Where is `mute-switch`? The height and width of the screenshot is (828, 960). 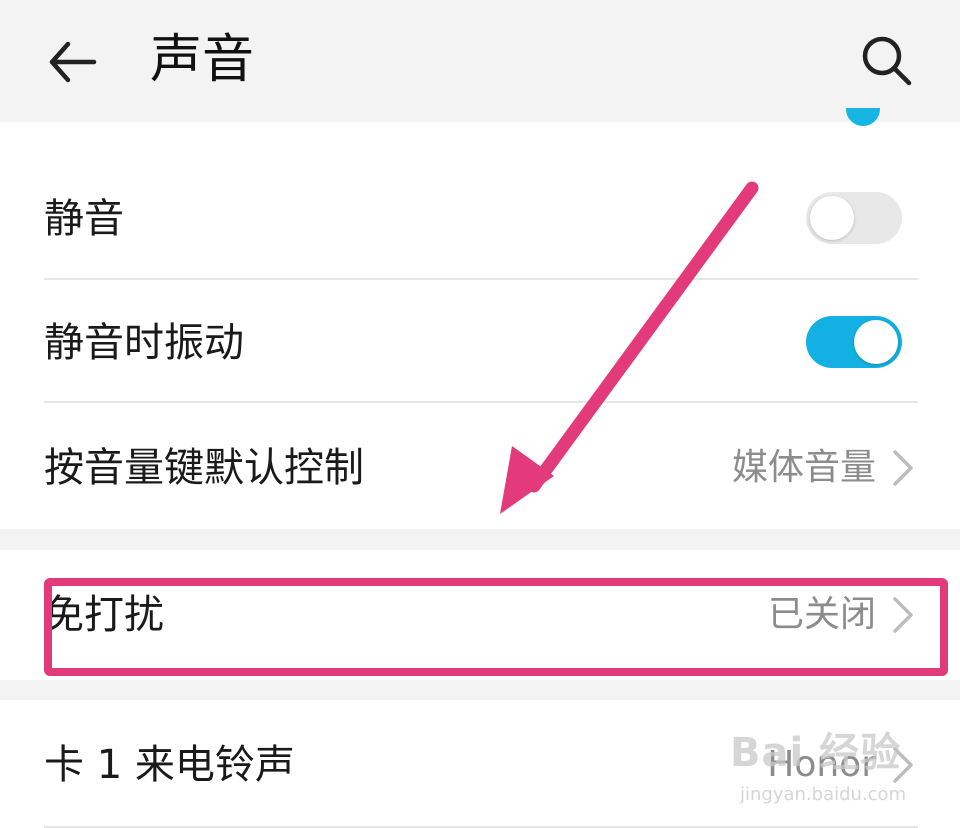
mute-switch is located at coordinates (854, 218).